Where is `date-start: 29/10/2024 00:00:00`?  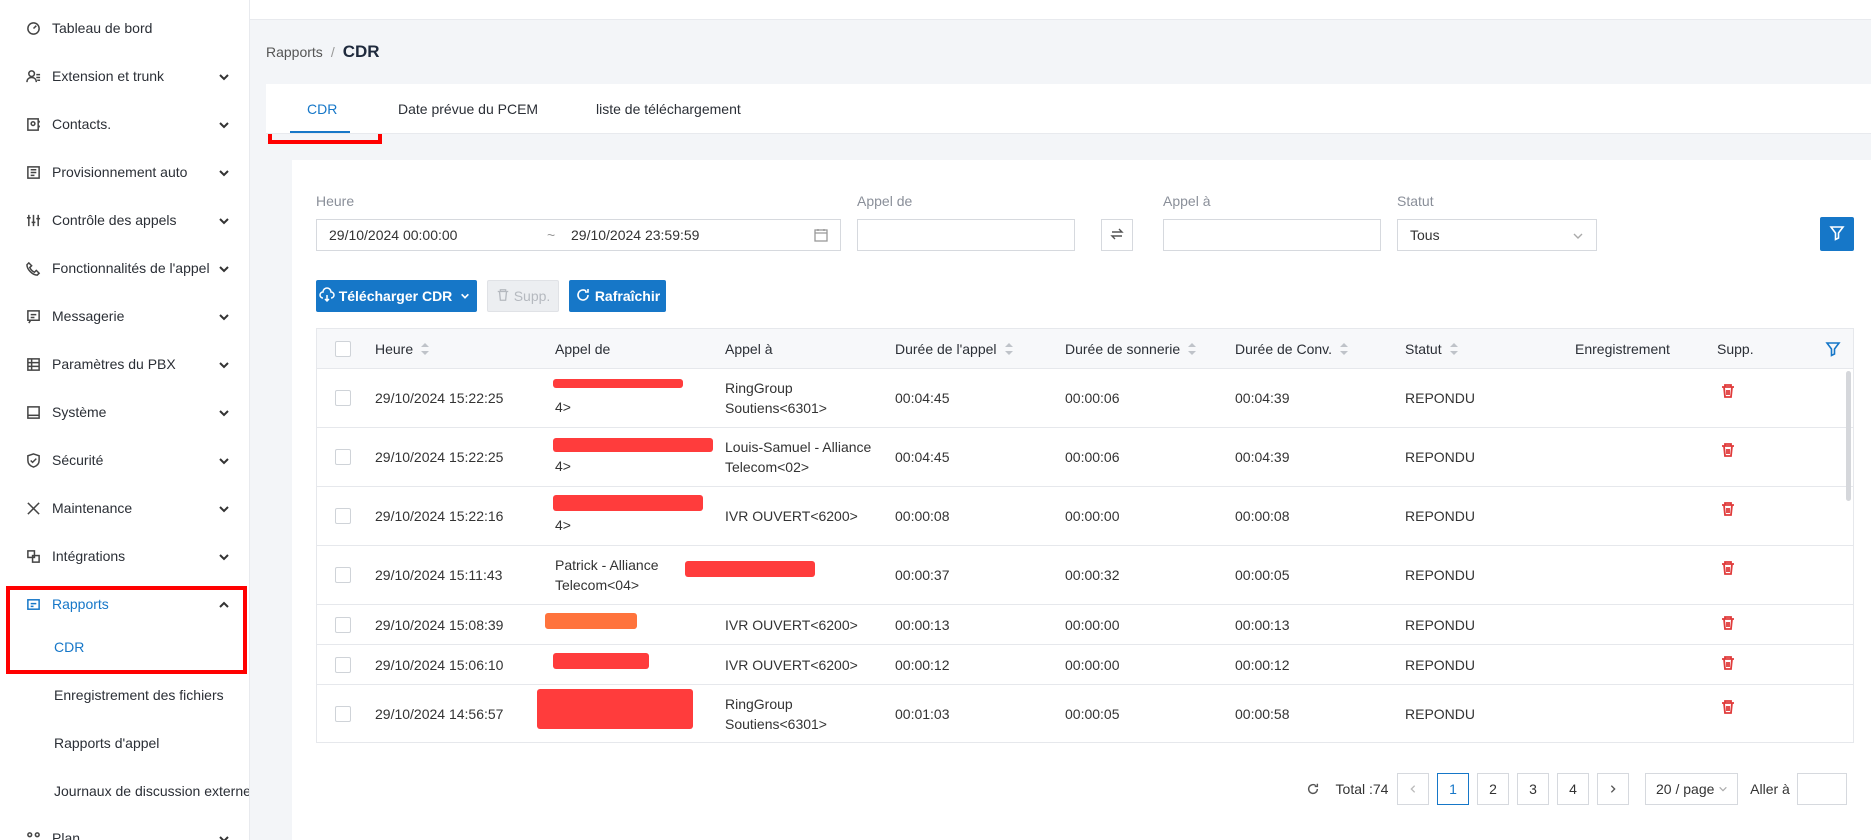 date-start: 29/10/2024 00:00:00 is located at coordinates (393, 235).